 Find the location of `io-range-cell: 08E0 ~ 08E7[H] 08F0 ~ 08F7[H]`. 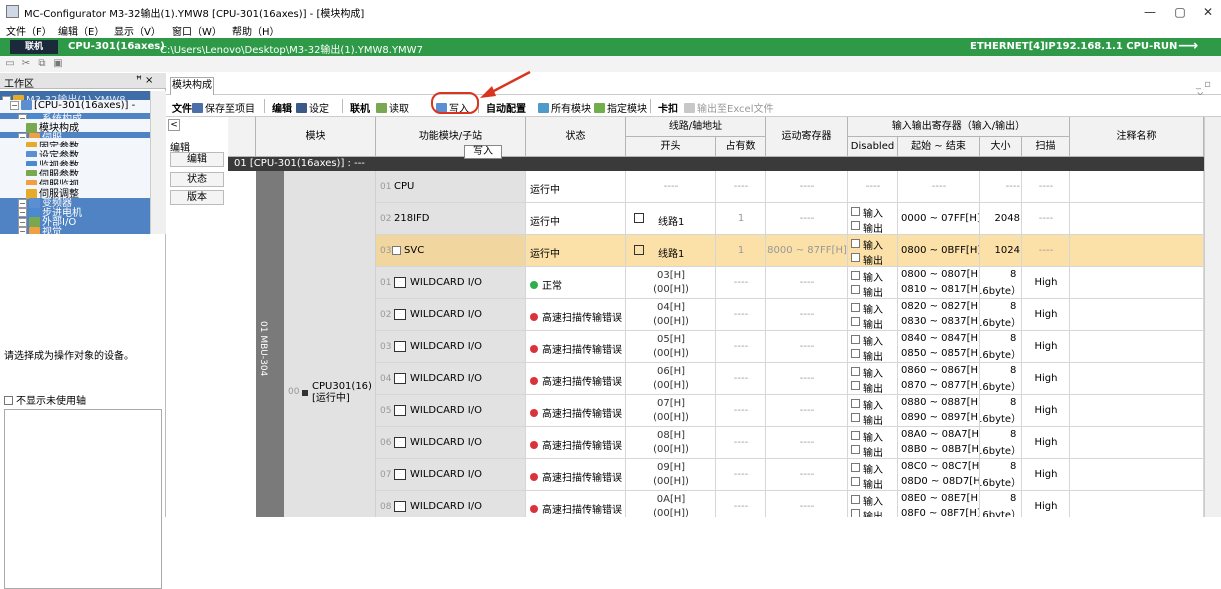

io-range-cell: 08E0 ~ 08E7[H] 08F0 ~ 08F7[H] is located at coordinates (939, 504).